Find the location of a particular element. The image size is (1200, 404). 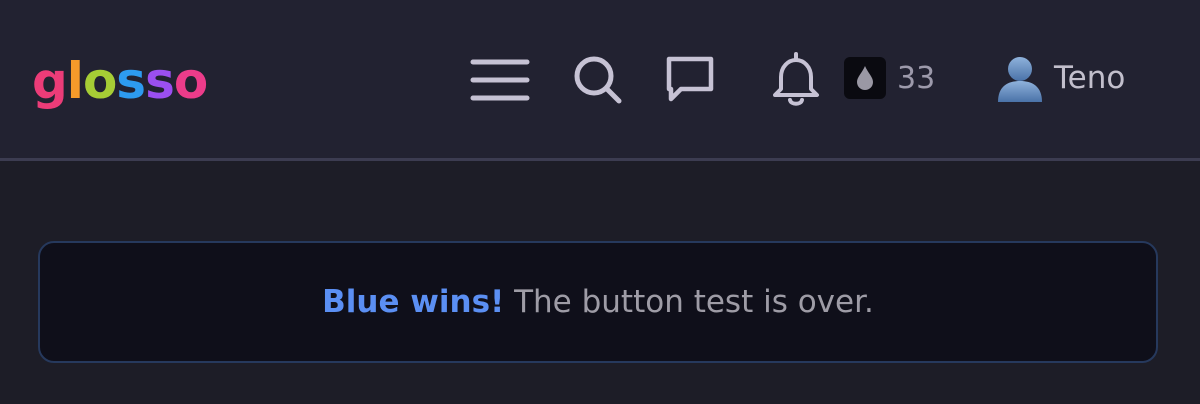

user-menu: Teno is located at coordinates (1058, 78).